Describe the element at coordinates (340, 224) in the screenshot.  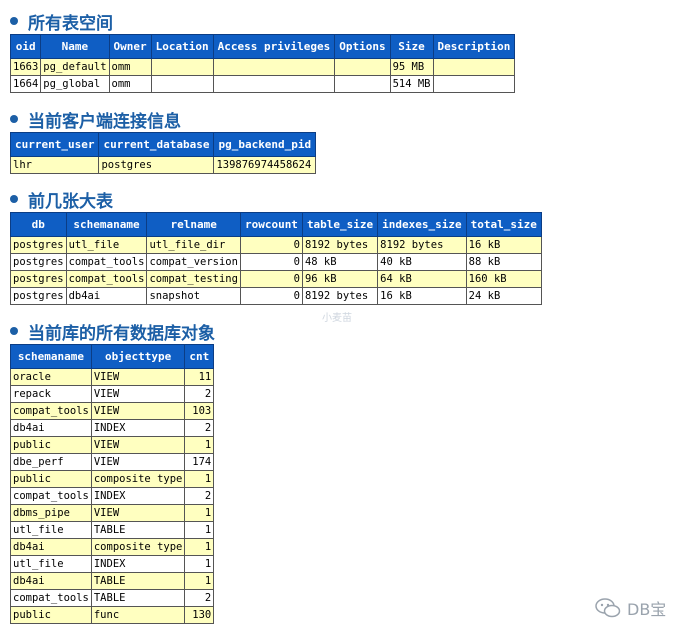
I see `column-header: table_size` at that location.